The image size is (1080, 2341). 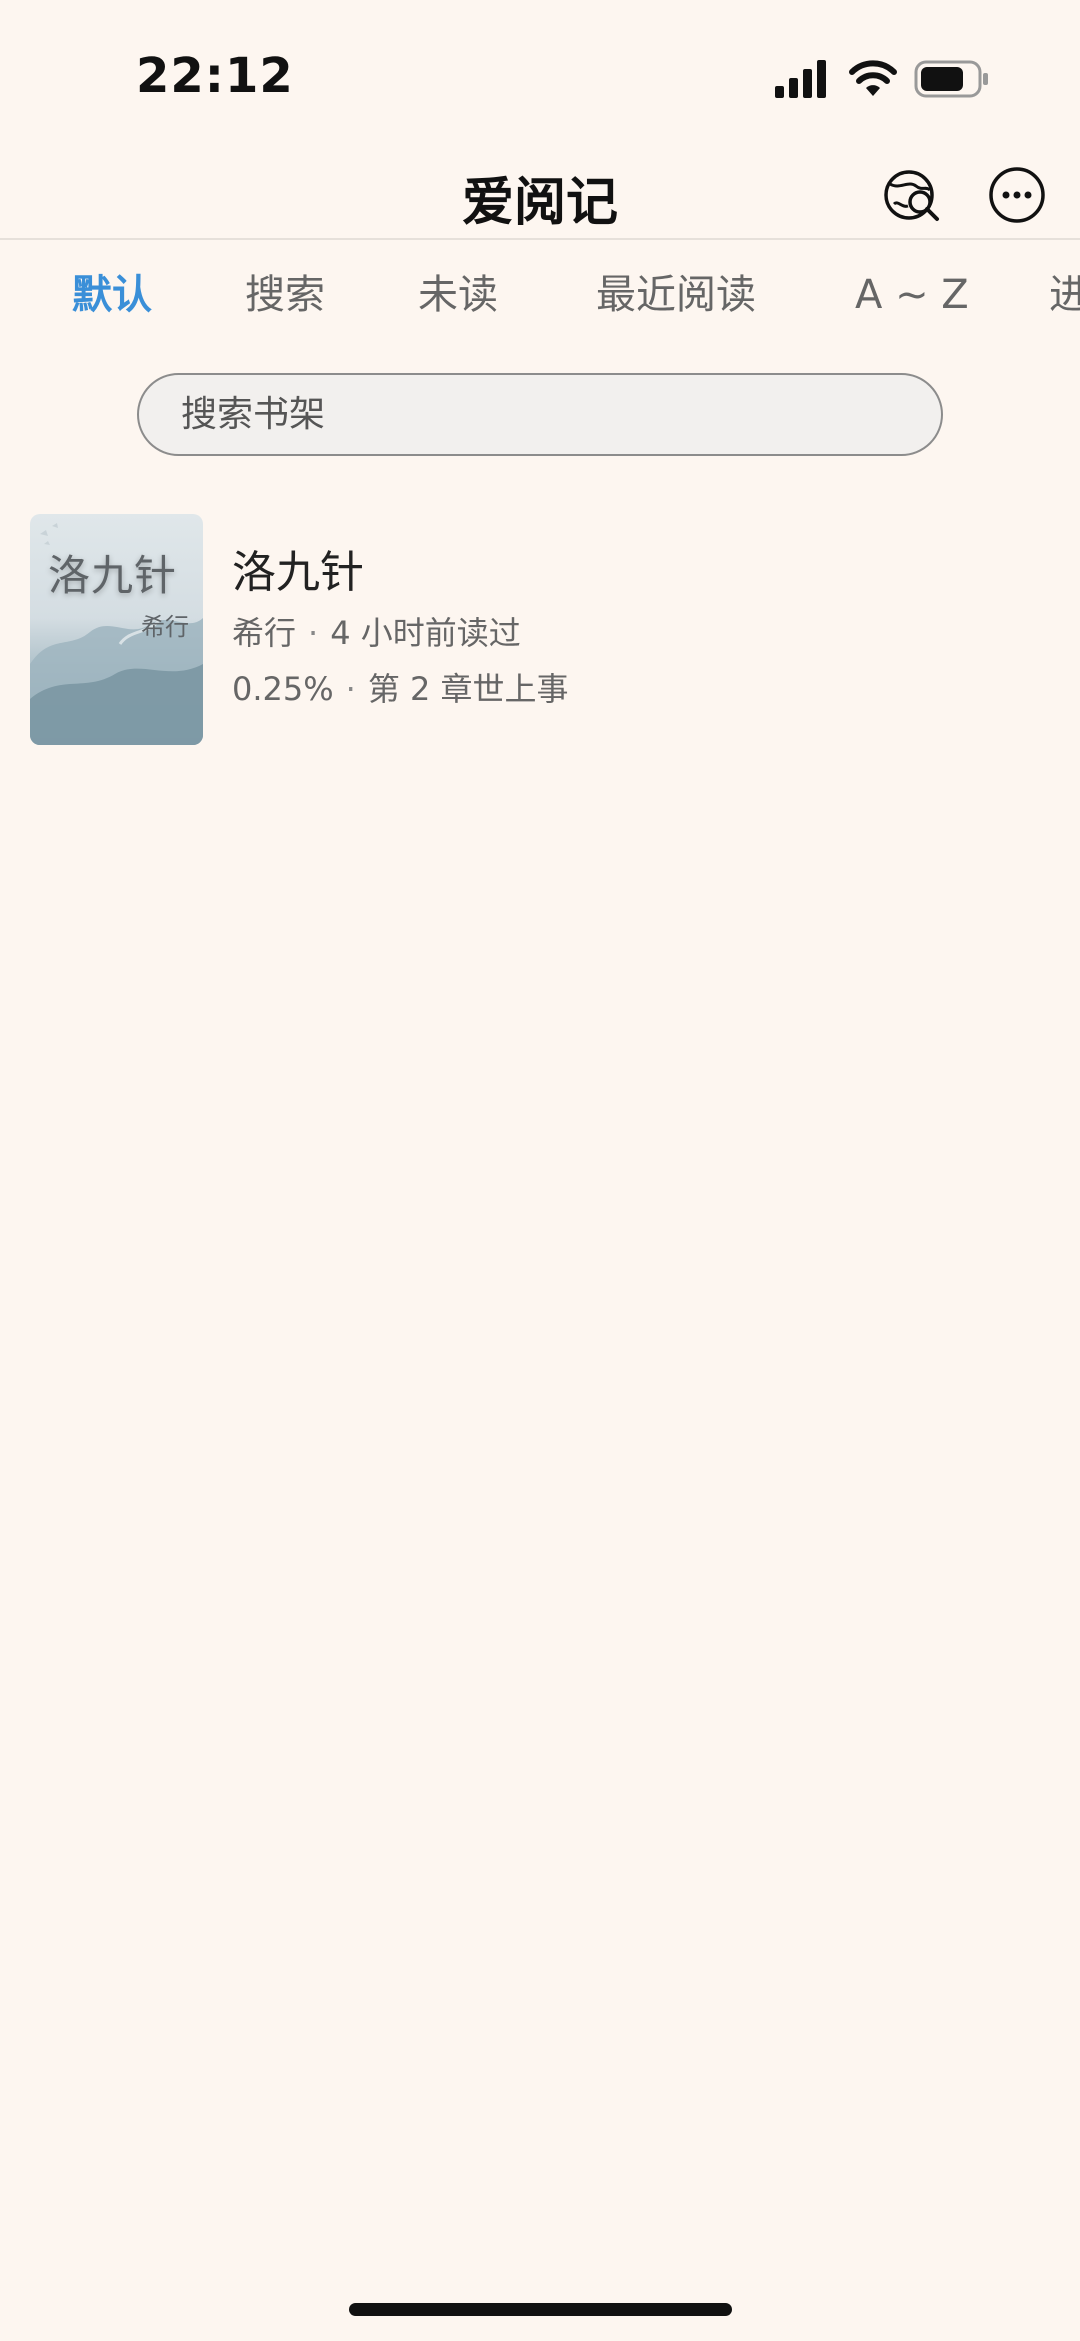 I want to click on book-meta-author-line: 希行 · 4 小时前读过, so click(x=376, y=631).